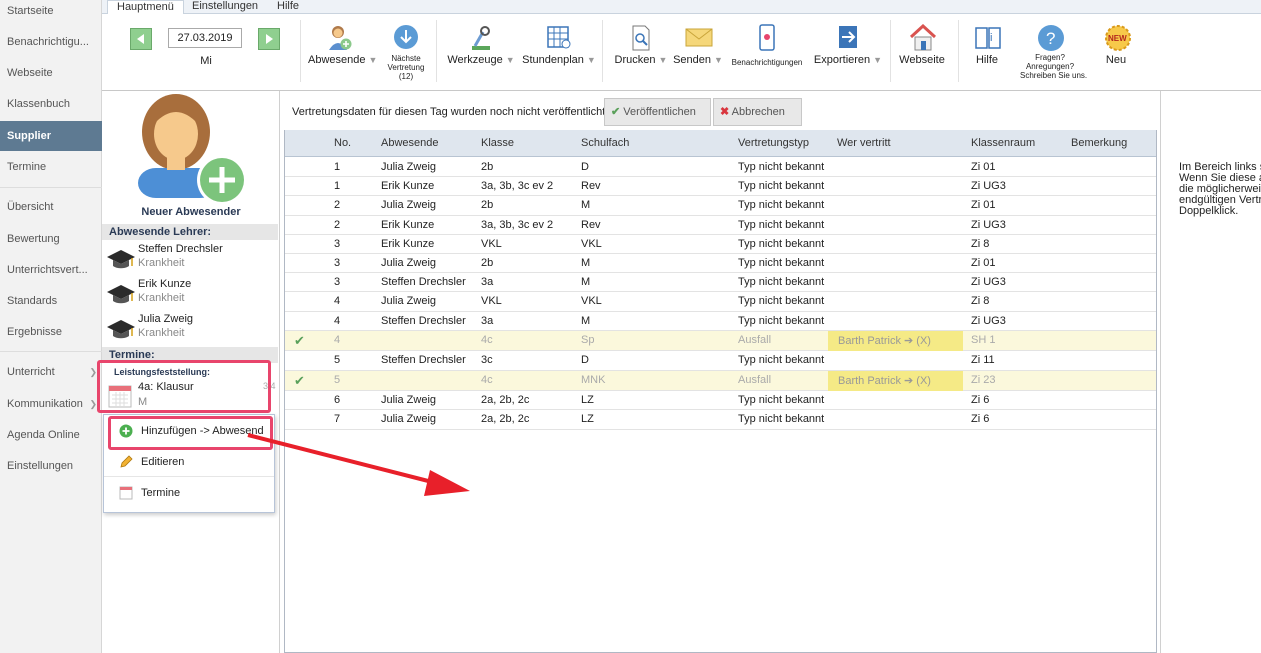 Image resolution: width=1261 pixels, height=653 pixels. Describe the element at coordinates (337, 419) in the screenshot. I see `table-cell: 7` at that location.